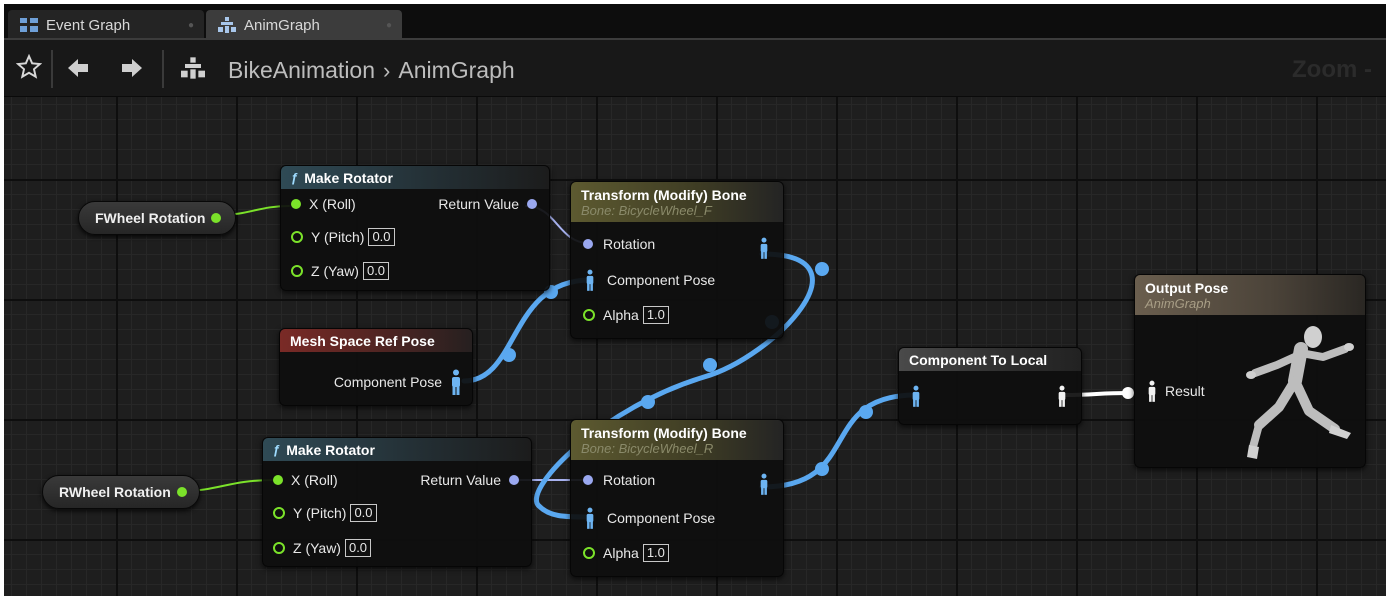  Describe the element at coordinates (1178, 303) in the screenshot. I see `node-subtitle: AnimGraph` at that location.